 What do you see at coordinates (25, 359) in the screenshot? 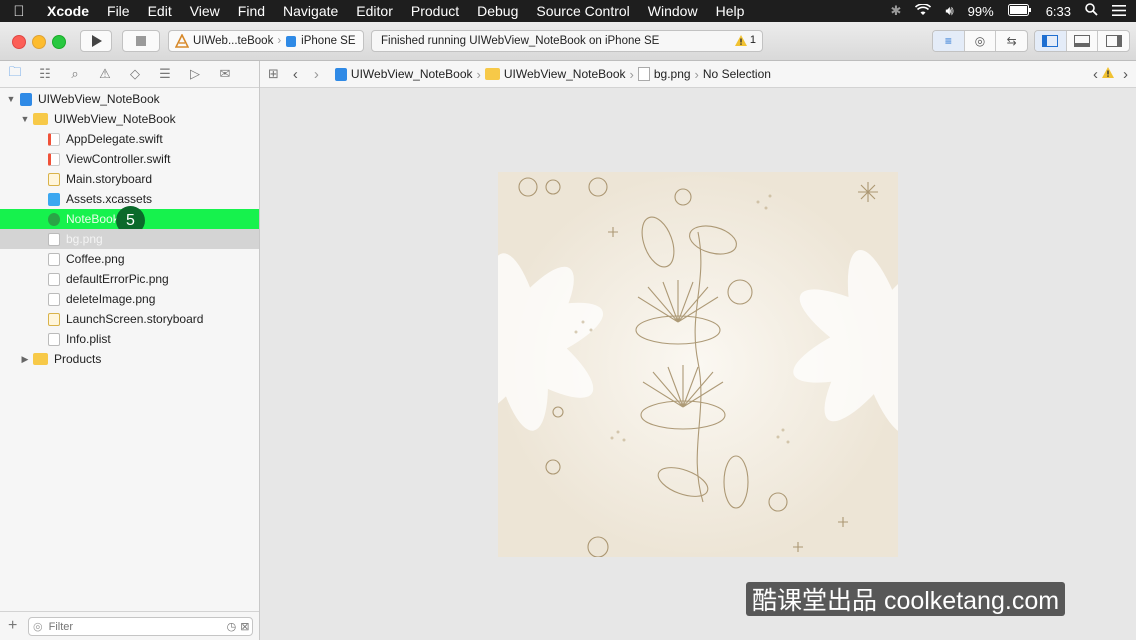
I see `disclosure-closed-icon: ▶` at bounding box center [25, 359].